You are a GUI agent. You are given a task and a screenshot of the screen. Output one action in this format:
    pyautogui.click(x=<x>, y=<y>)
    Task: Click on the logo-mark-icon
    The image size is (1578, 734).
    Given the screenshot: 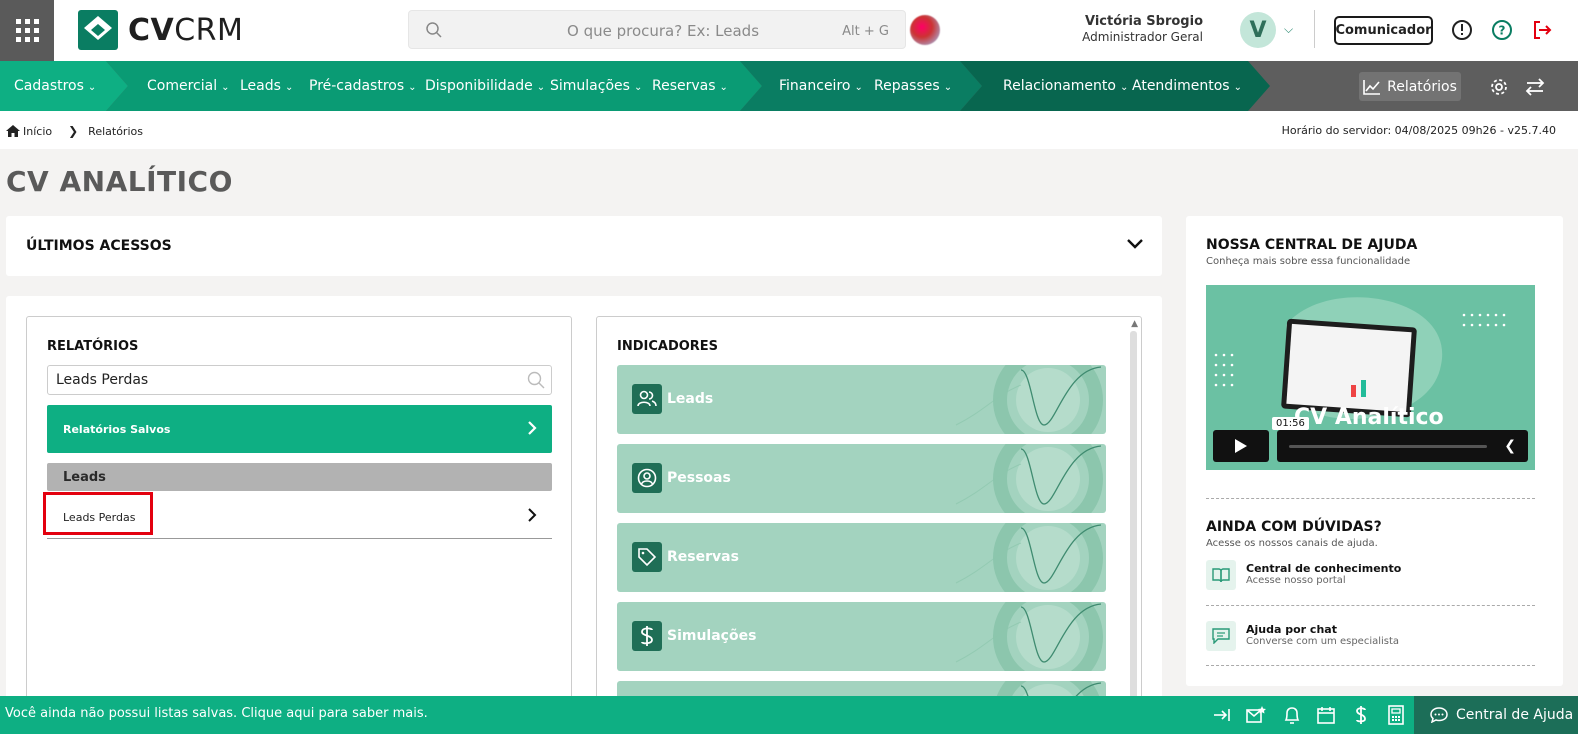 What is the action you would take?
    pyautogui.click(x=98, y=30)
    